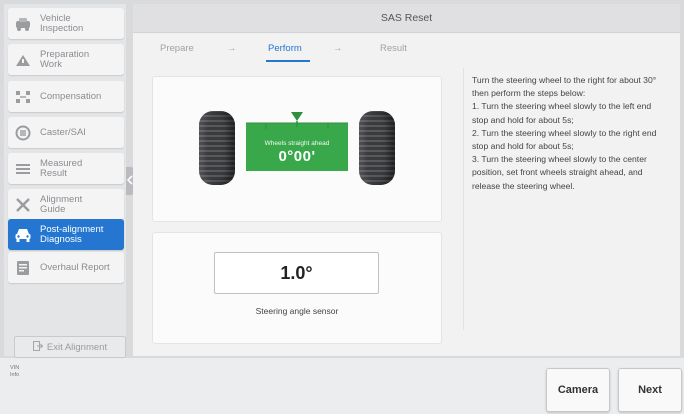 This screenshot has height=414, width=684. Describe the element at coordinates (297, 120) in the screenshot. I see `angle-pointer-icon` at that location.